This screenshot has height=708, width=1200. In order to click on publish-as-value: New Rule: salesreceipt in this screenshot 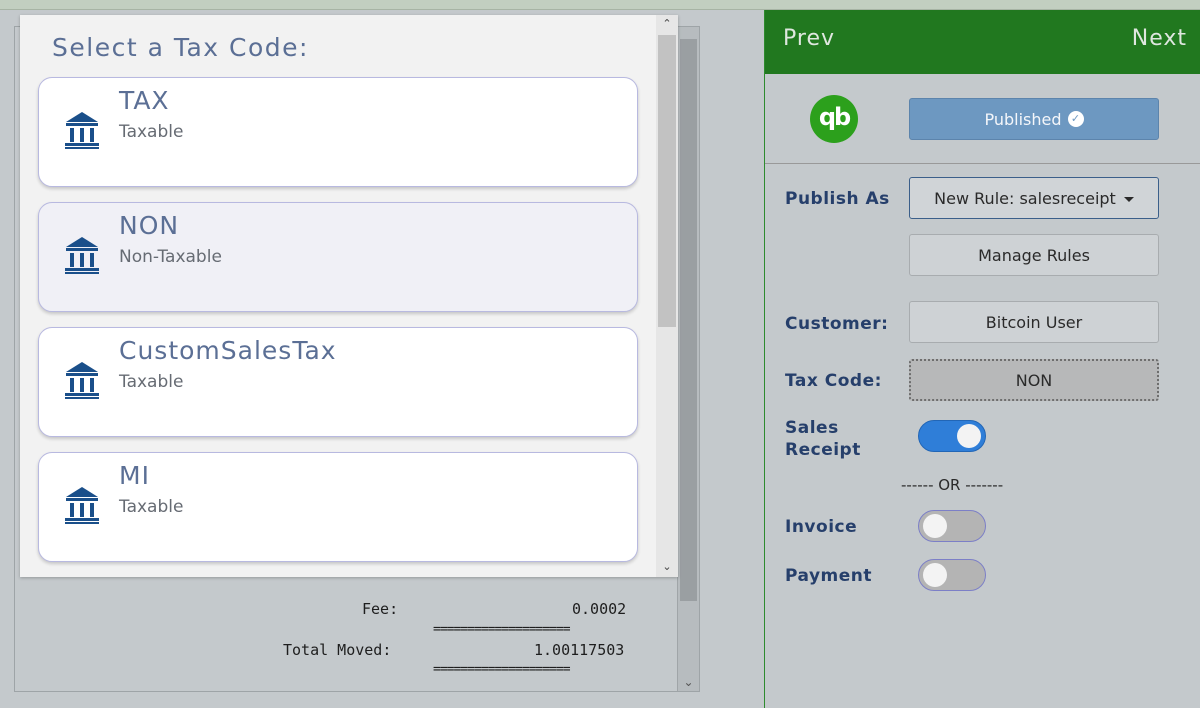, I will do `click(1025, 198)`.